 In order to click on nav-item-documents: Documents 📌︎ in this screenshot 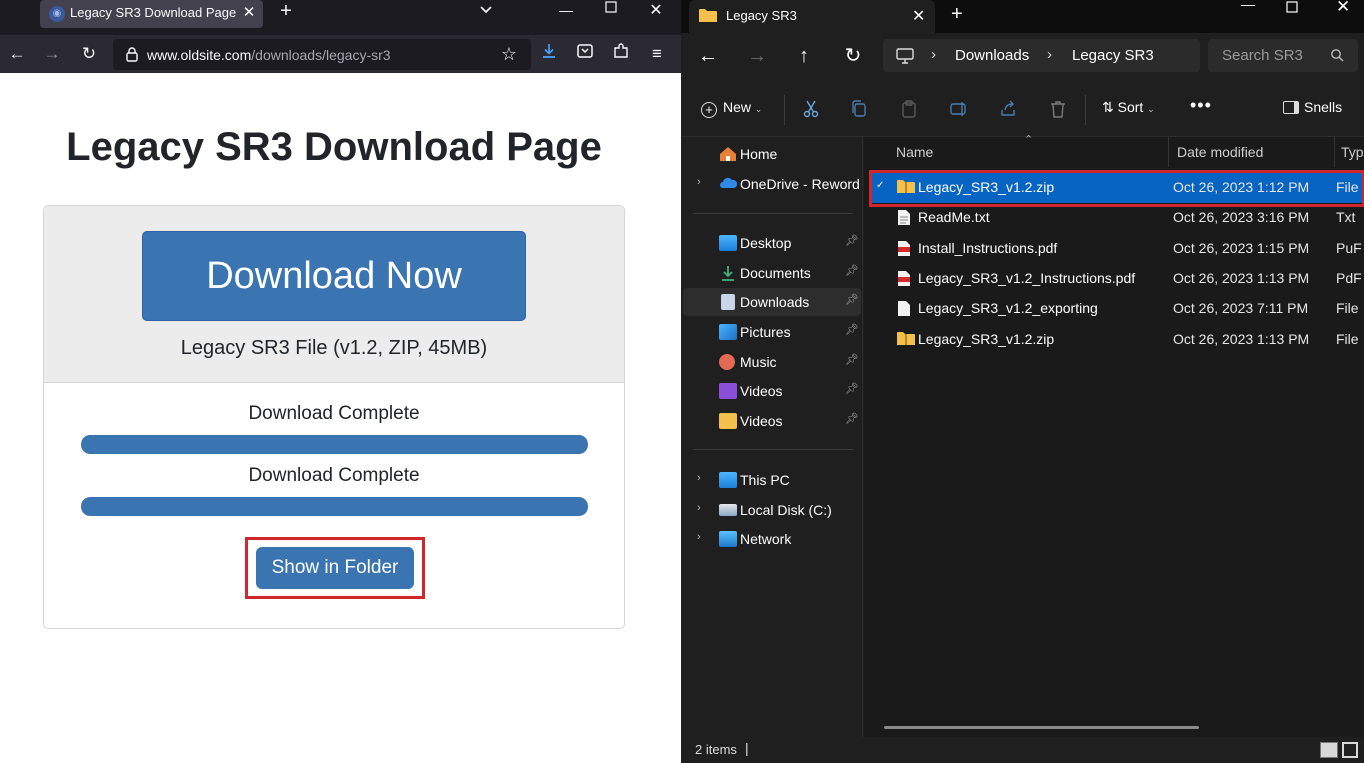, I will do `click(772, 273)`.